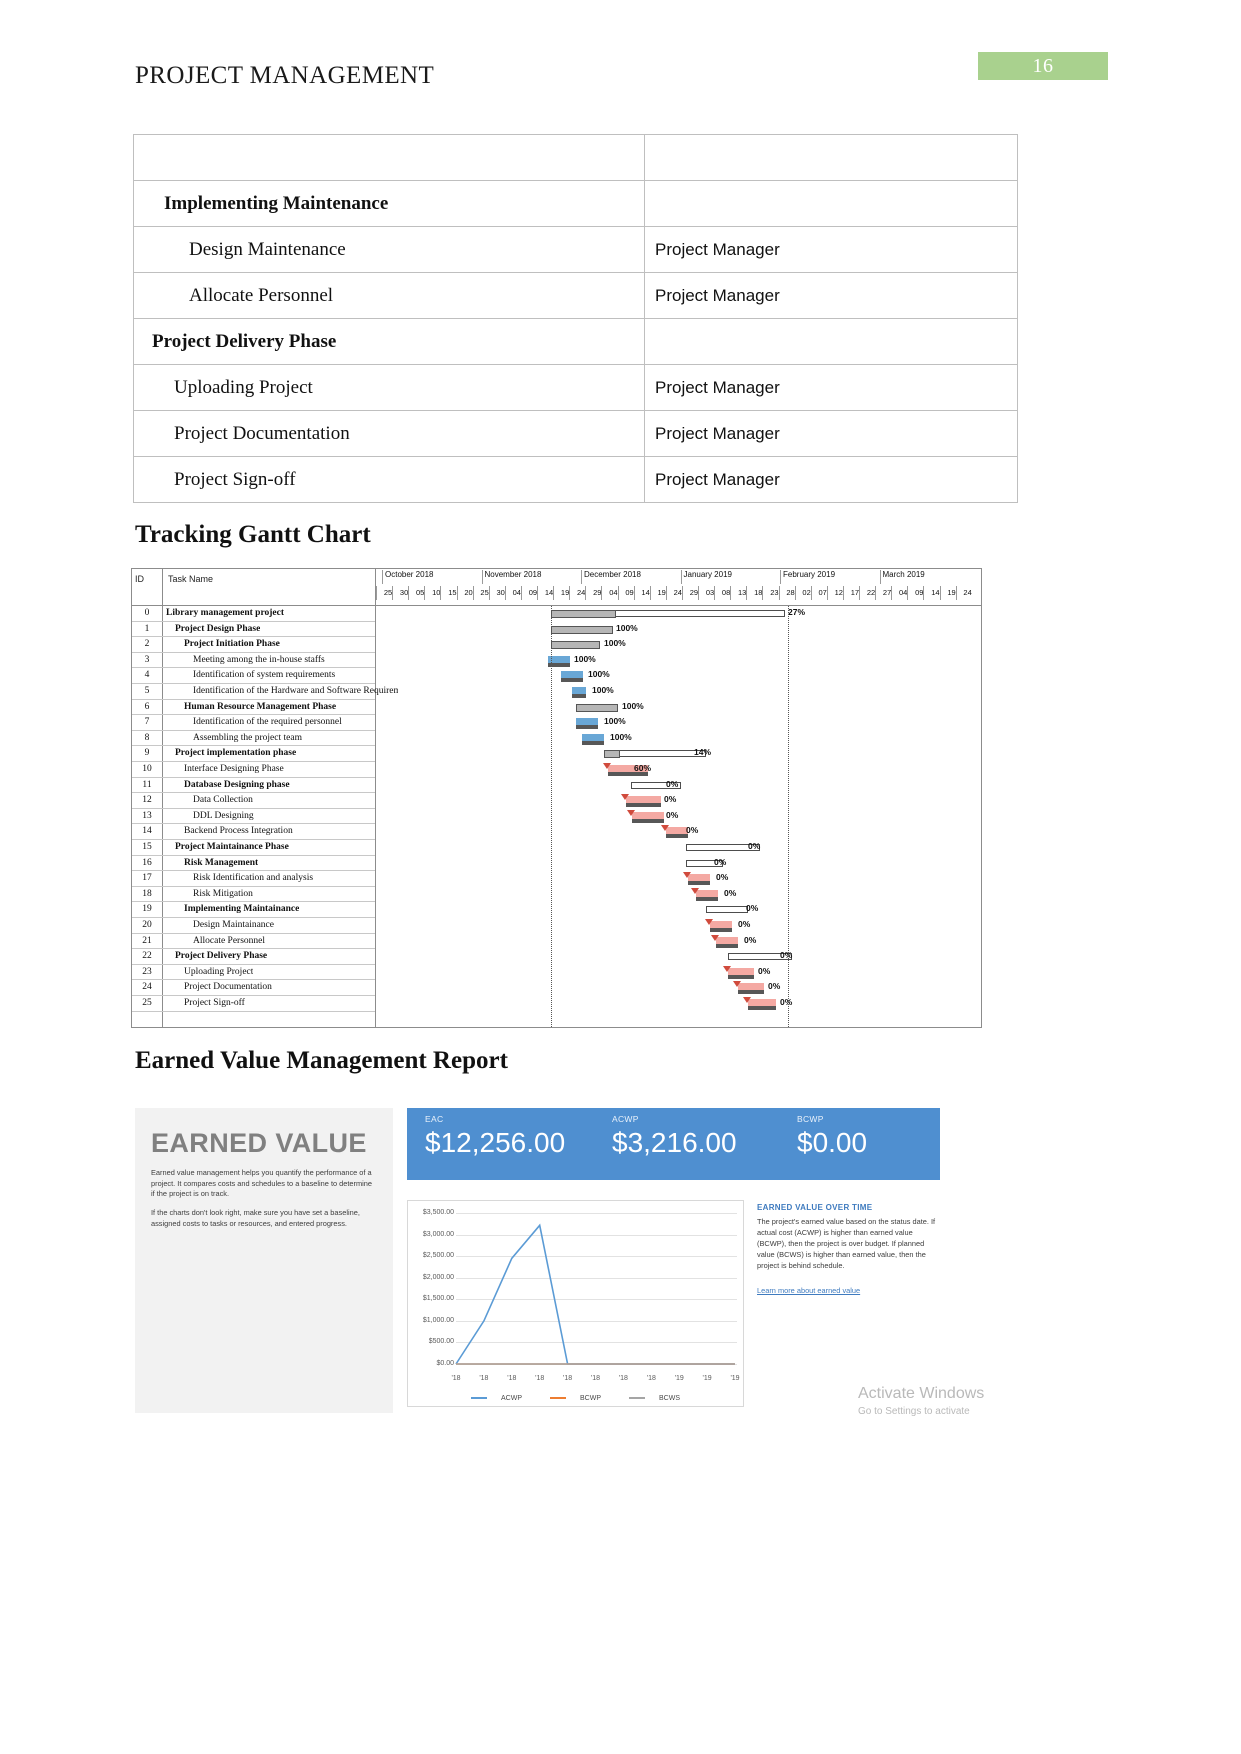  I want to click on side-note-heading: EARNED VALUE OVER TIME, so click(815, 1207).